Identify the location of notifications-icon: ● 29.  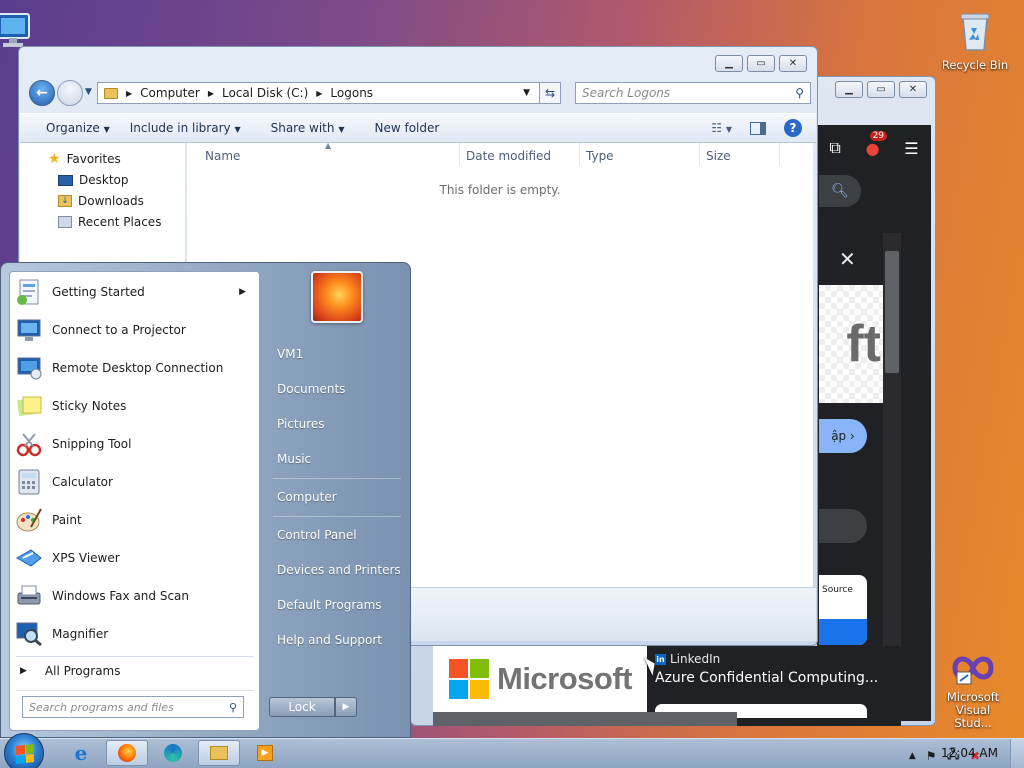
(877, 144).